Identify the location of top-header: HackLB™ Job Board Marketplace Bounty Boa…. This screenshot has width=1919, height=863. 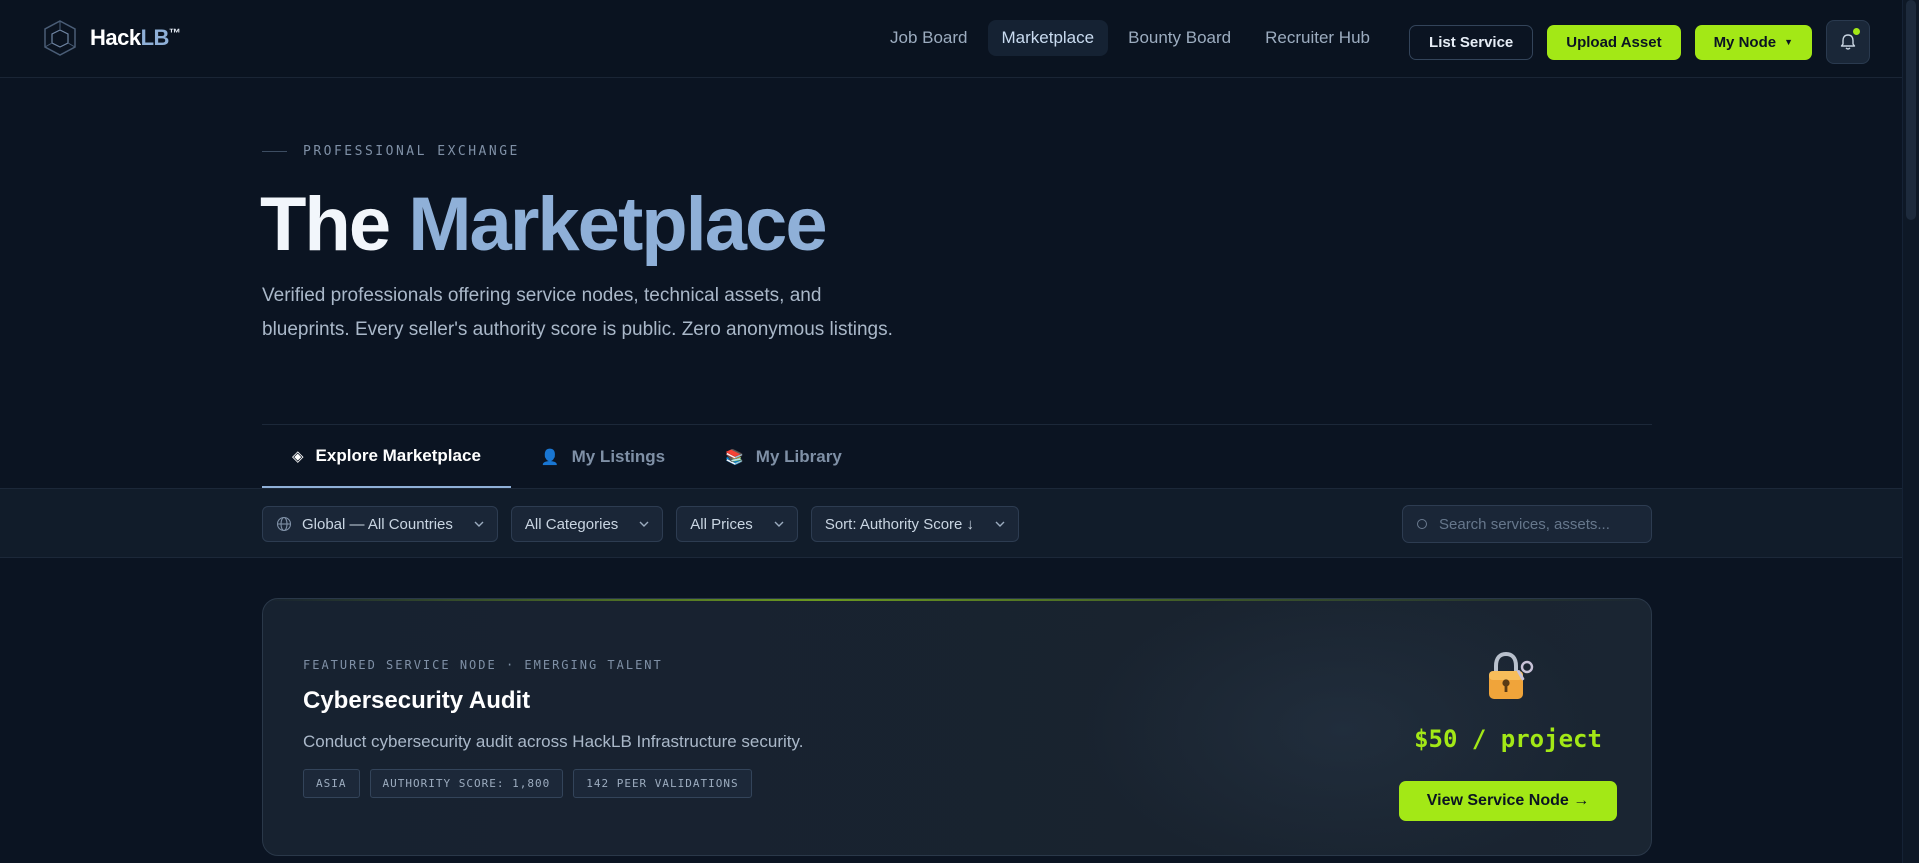
(951, 39).